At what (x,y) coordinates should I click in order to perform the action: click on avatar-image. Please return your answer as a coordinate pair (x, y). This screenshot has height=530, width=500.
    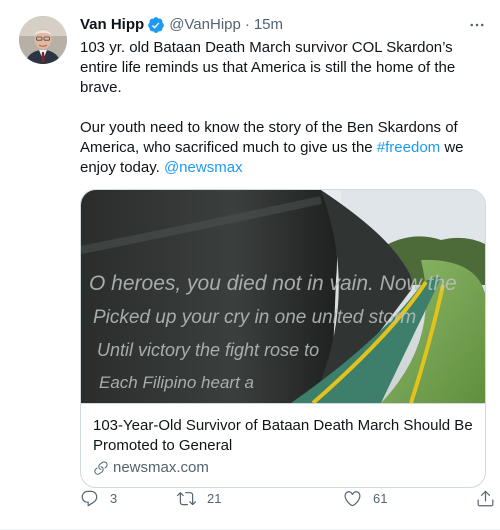
    Looking at the image, I should click on (43, 40).